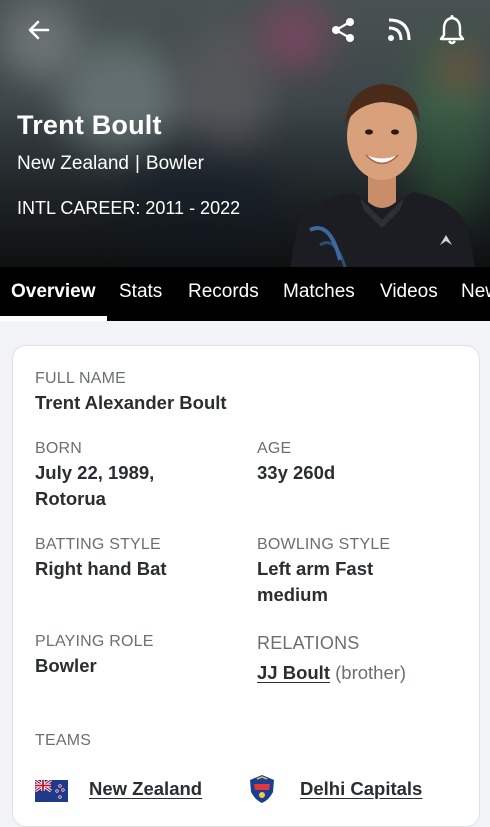  I want to click on new-zealand-flag-icon, so click(51, 791).